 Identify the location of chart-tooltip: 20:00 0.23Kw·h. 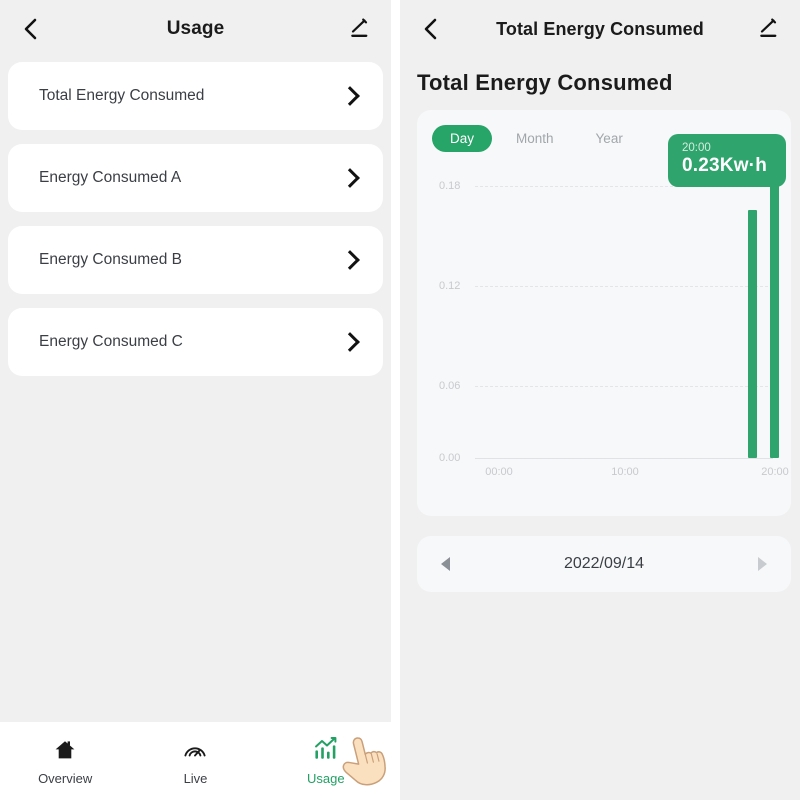
(727, 160).